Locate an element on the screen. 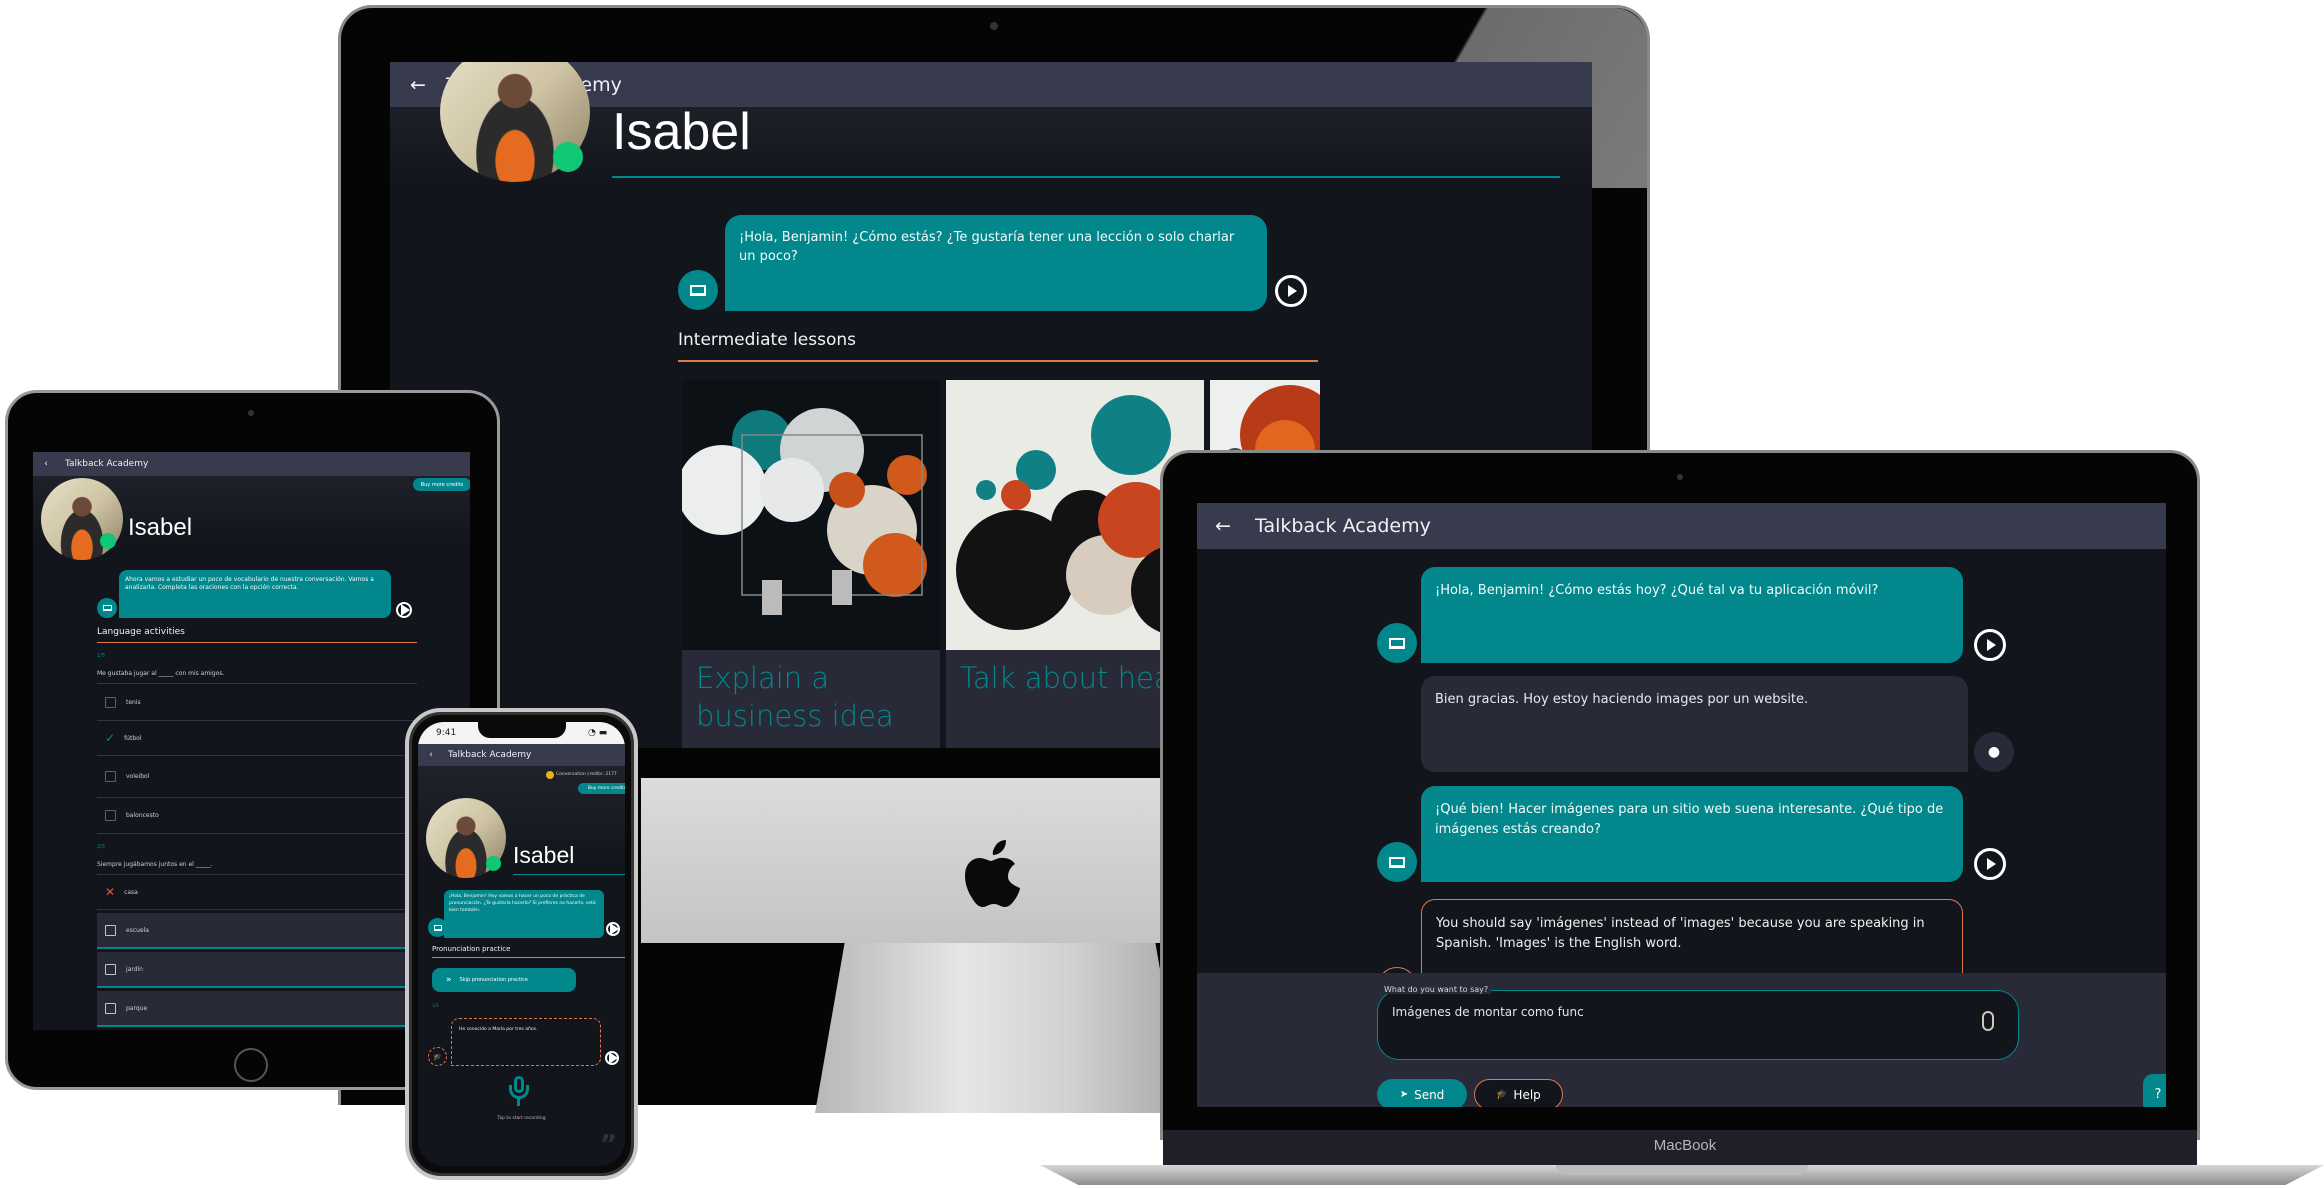 The height and width of the screenshot is (1188, 2324). quiz-option: jardín is located at coordinates (257, 970).